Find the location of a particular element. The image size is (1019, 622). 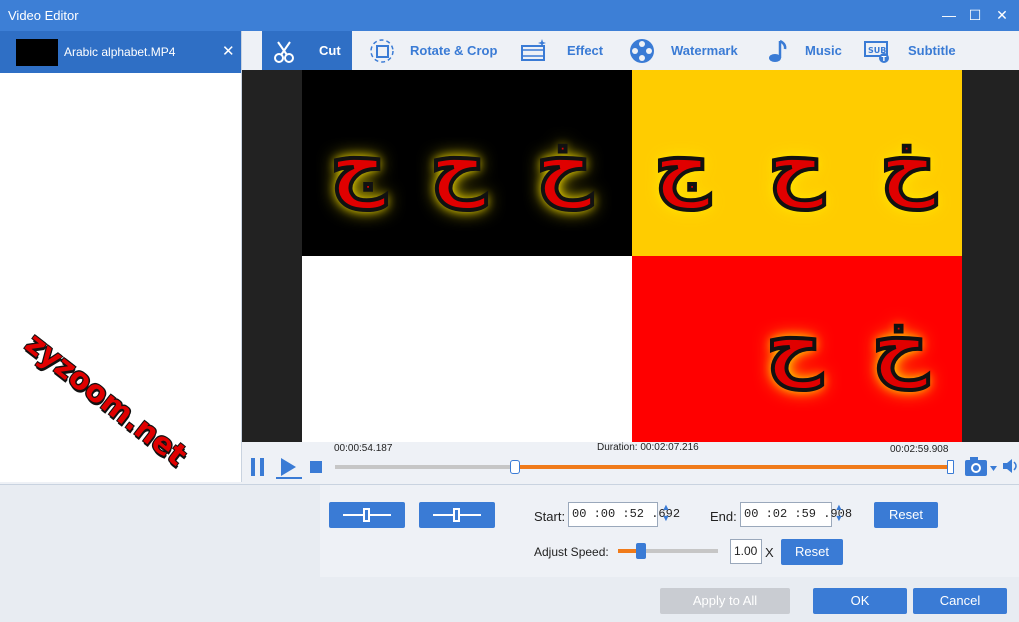

speed-slider is located at coordinates (668, 551).